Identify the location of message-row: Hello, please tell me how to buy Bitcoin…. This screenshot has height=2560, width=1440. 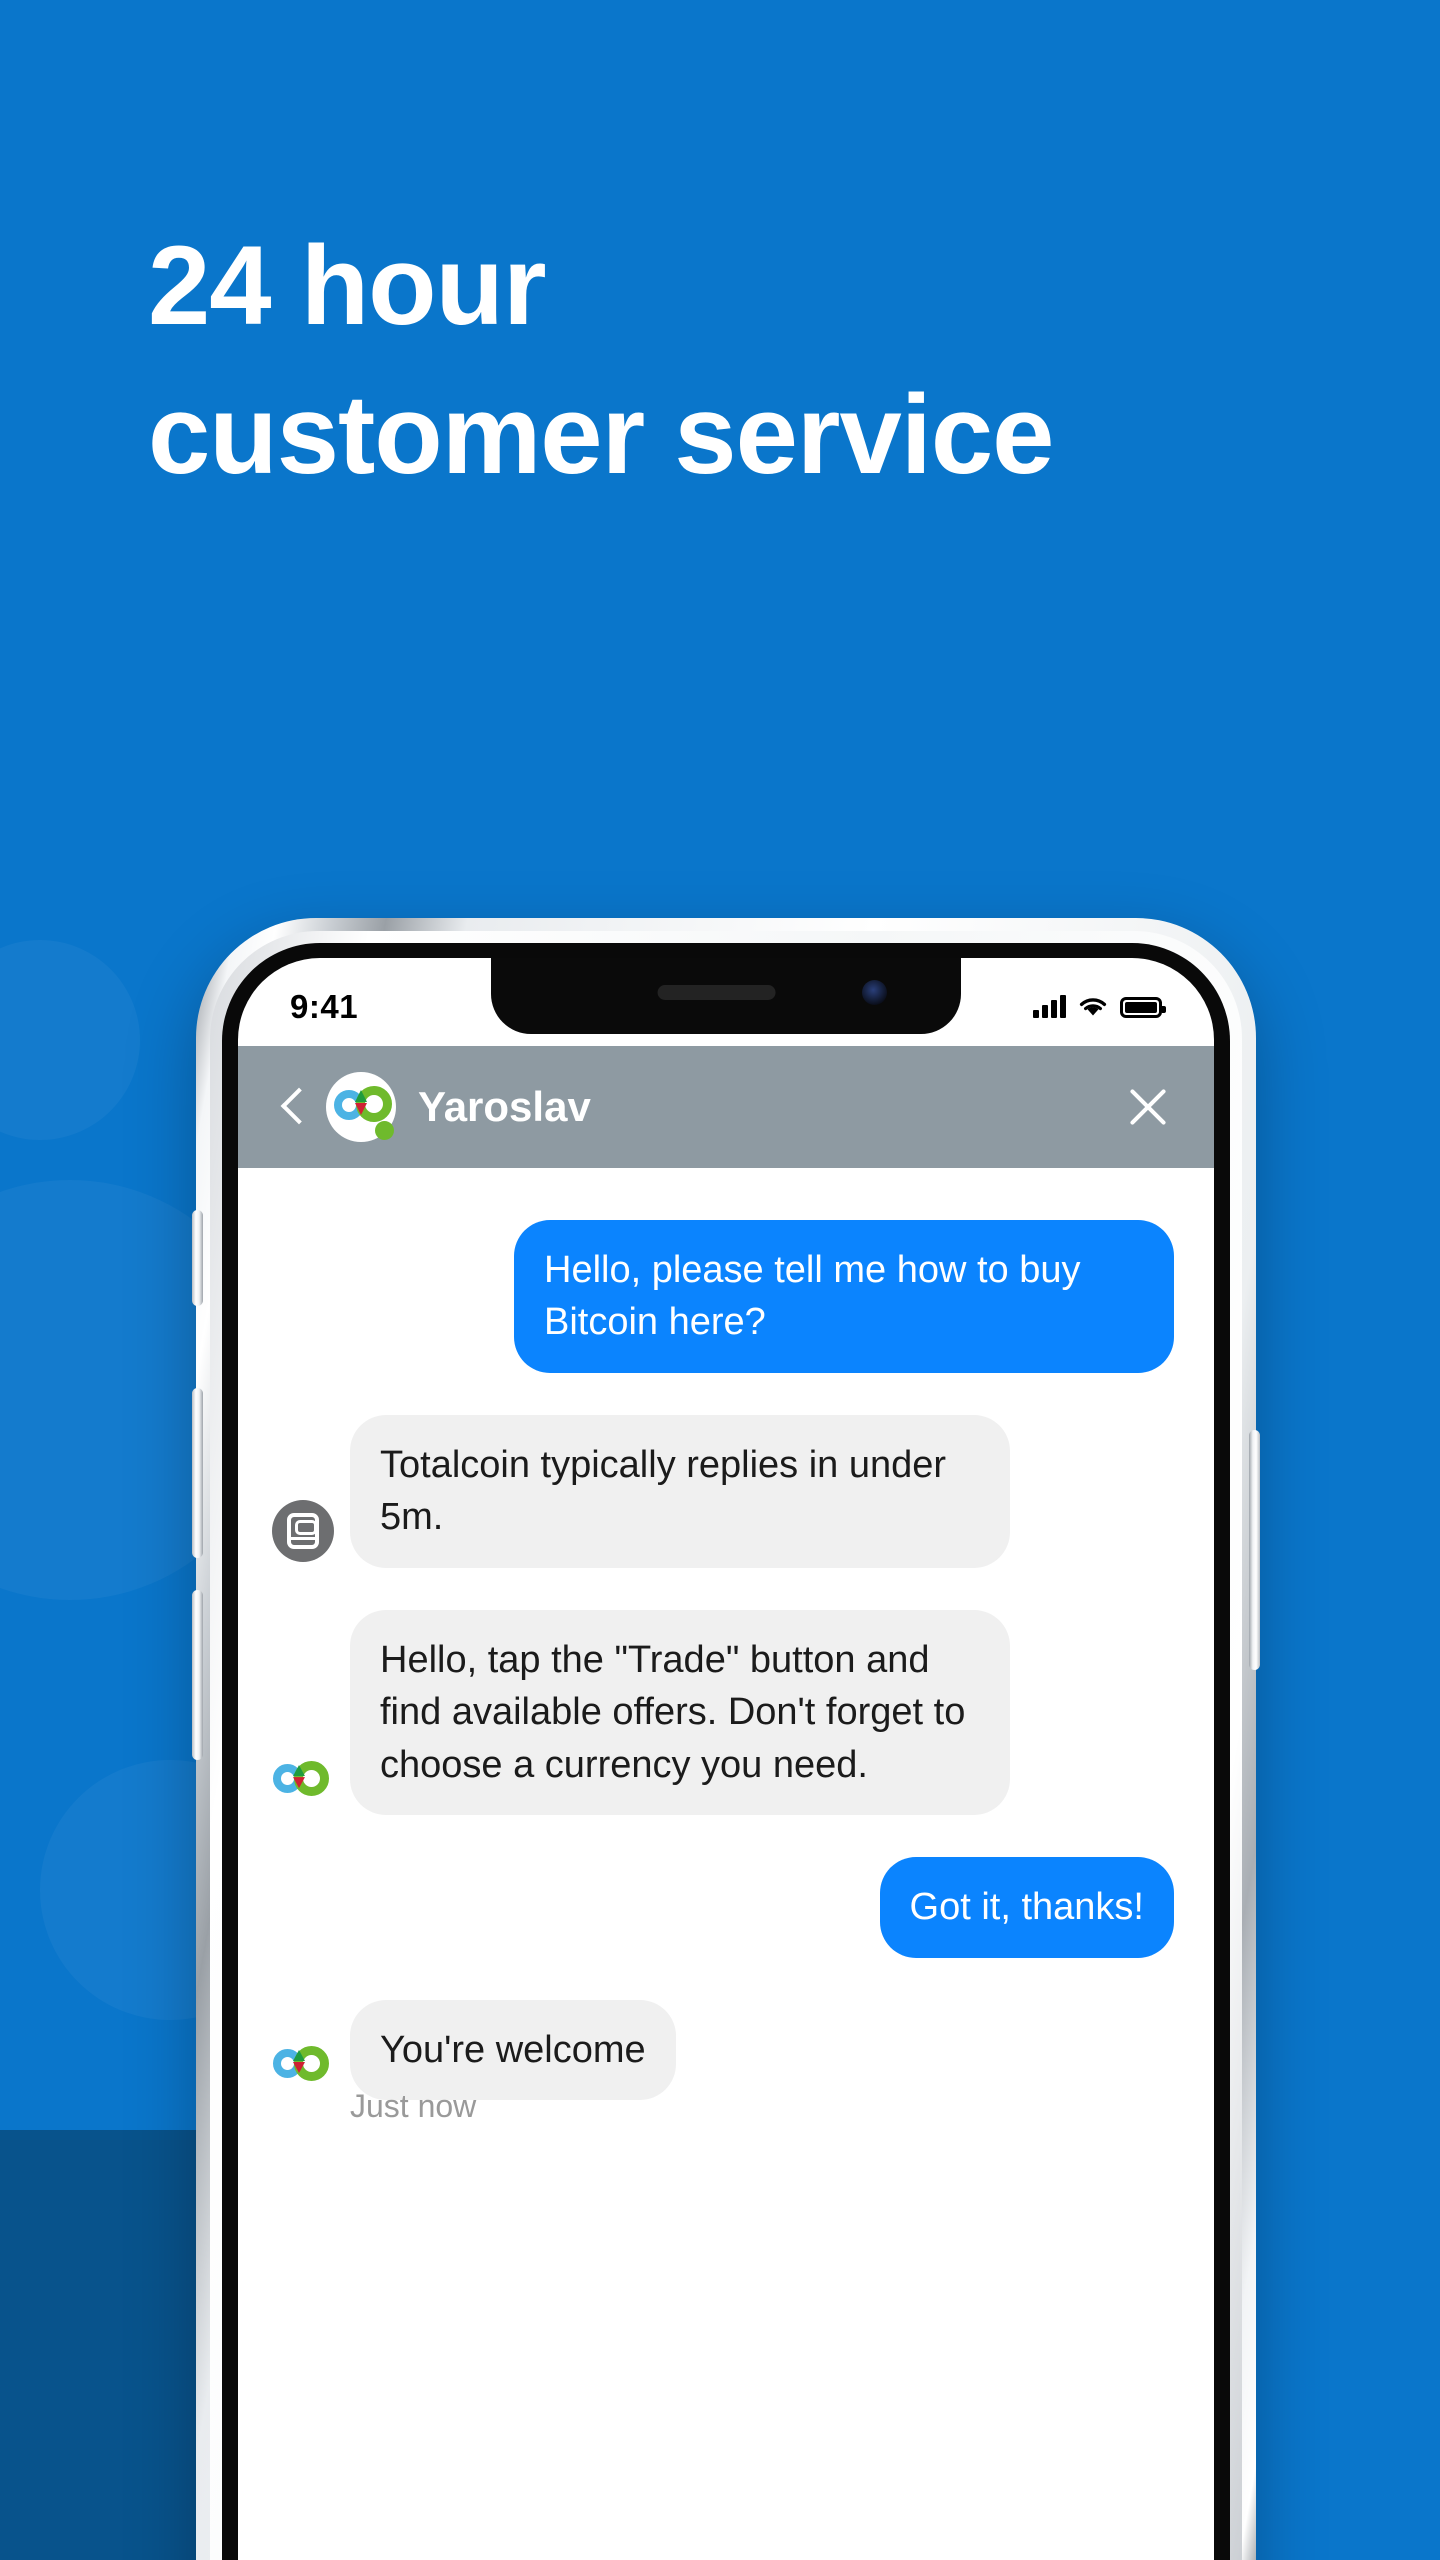
(723, 1296).